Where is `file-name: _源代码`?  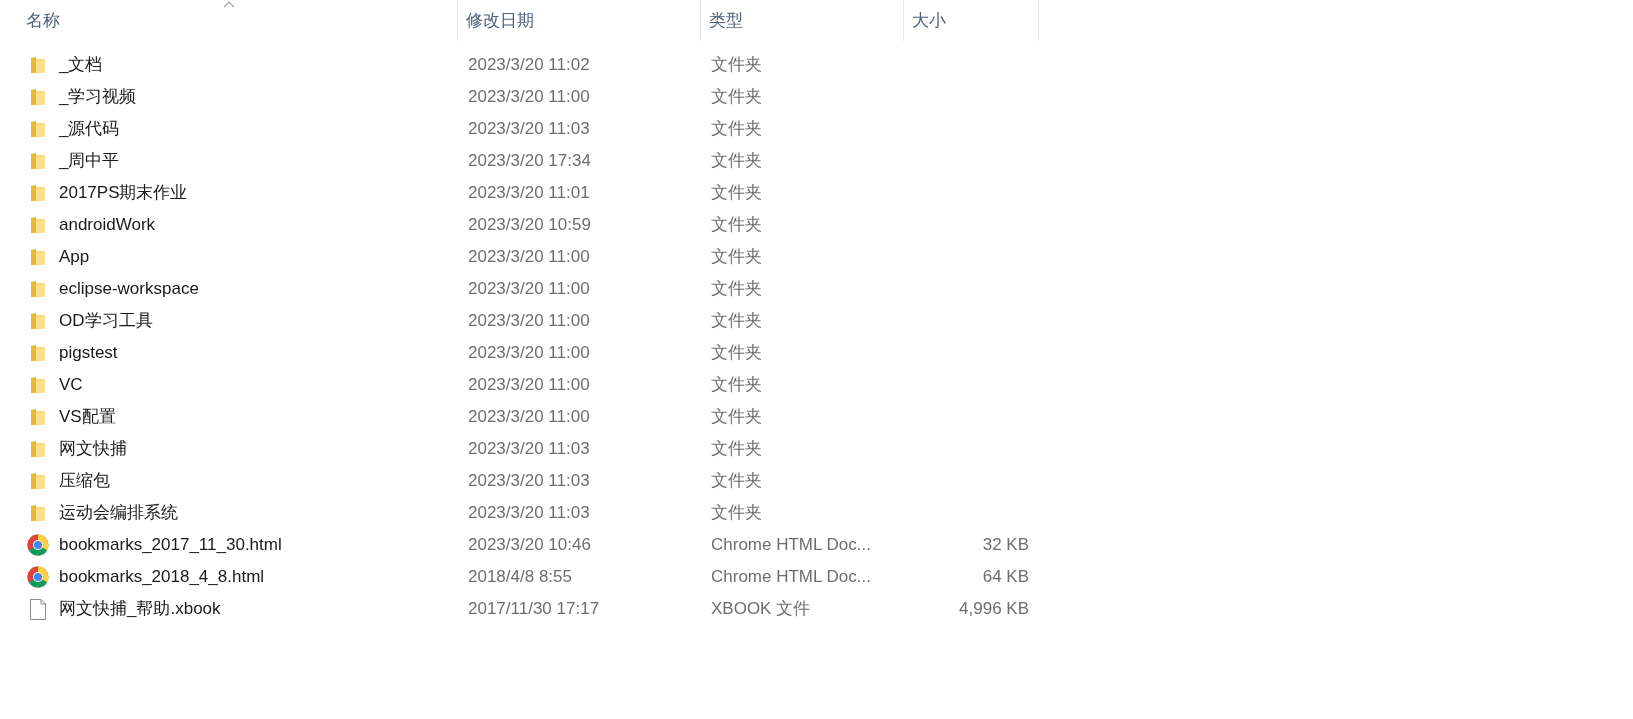
file-name: _源代码 is located at coordinates (89, 129).